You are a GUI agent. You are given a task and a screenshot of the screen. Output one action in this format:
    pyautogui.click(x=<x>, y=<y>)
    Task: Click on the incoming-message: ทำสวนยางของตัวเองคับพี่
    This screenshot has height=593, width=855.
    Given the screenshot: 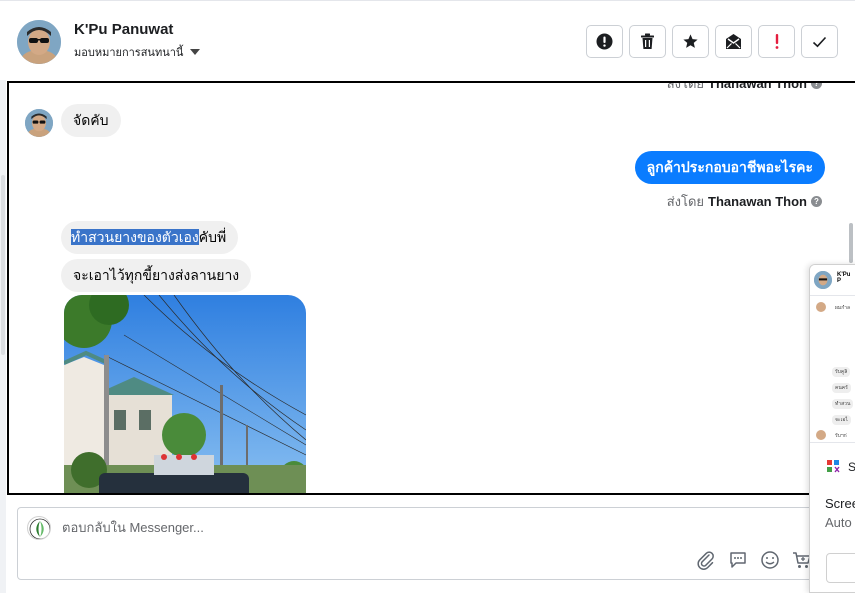 What is the action you would take?
    pyautogui.click(x=150, y=237)
    